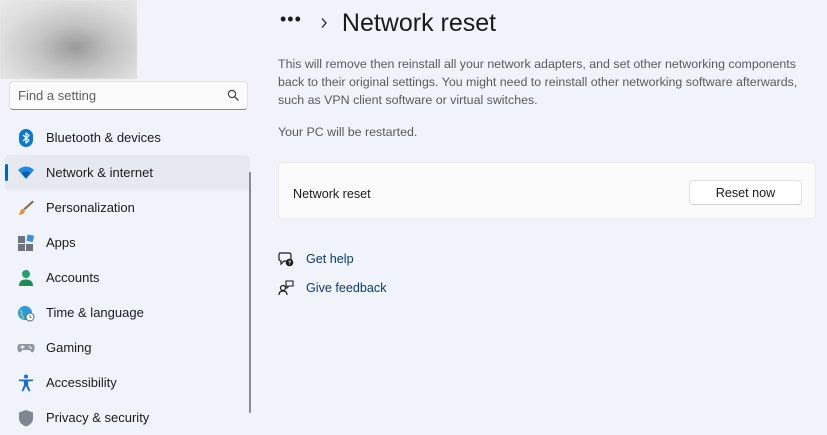 Image resolution: width=827 pixels, height=435 pixels. I want to click on profile-image, so click(68, 39).